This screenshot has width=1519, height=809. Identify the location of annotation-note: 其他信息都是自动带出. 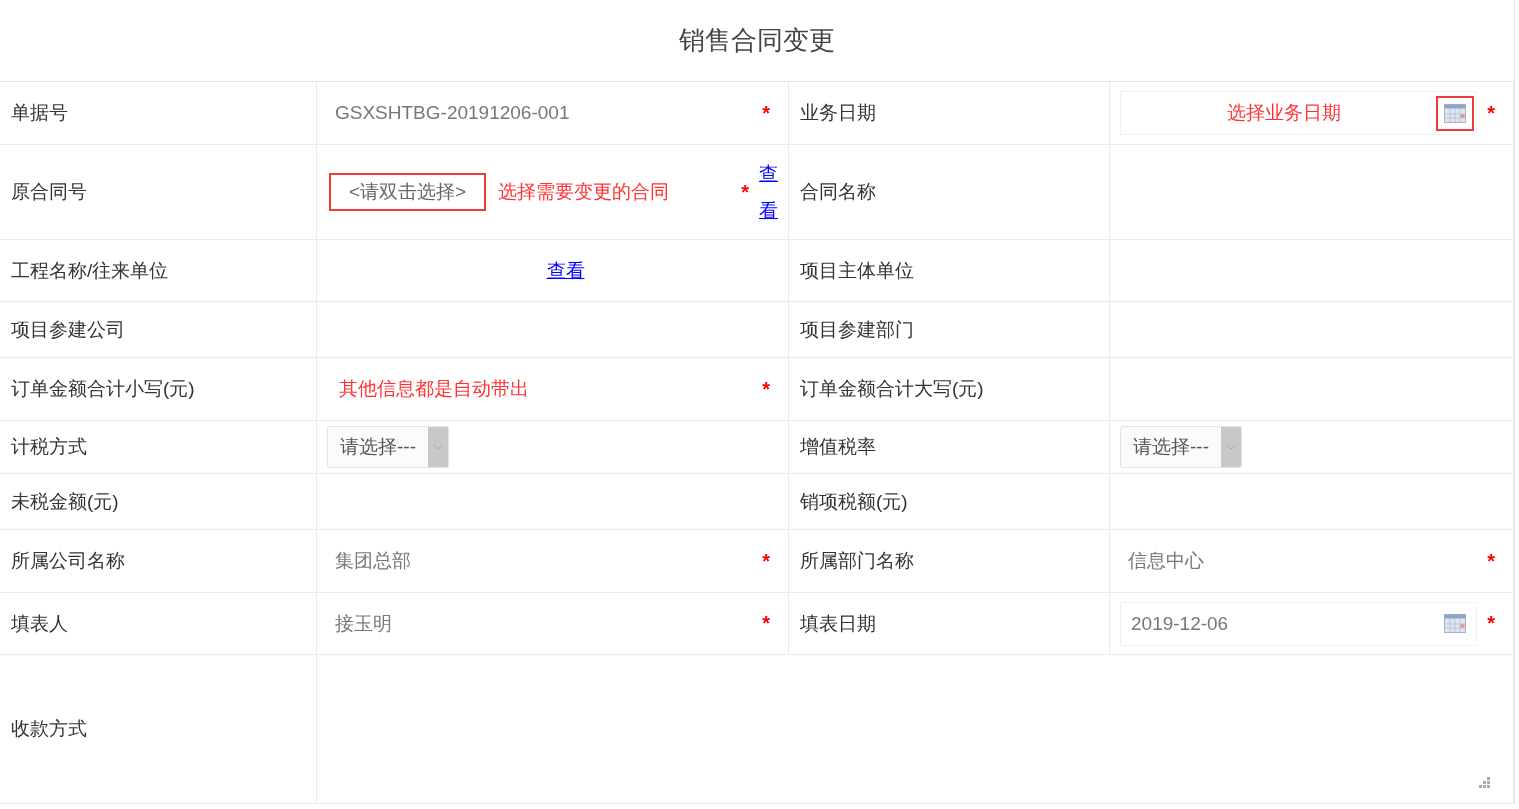
(434, 389).